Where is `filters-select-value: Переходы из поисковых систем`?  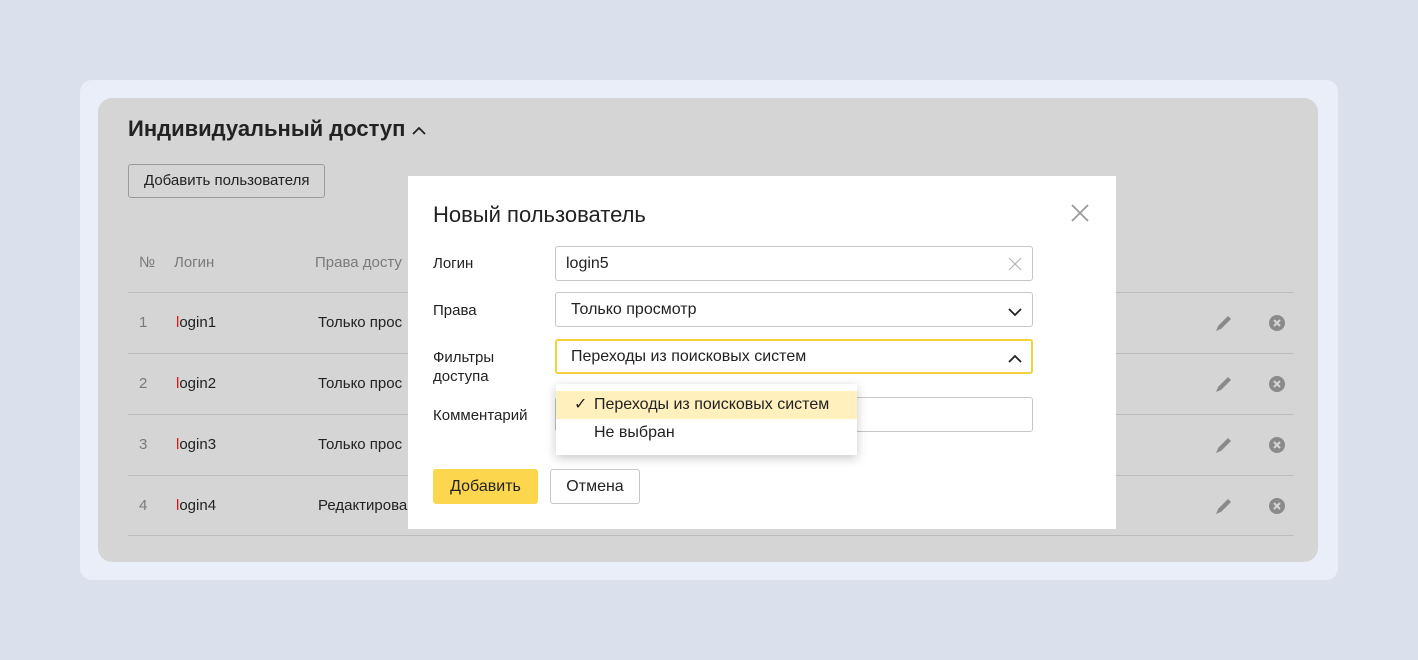 filters-select-value: Переходы из поисковых систем is located at coordinates (689, 356).